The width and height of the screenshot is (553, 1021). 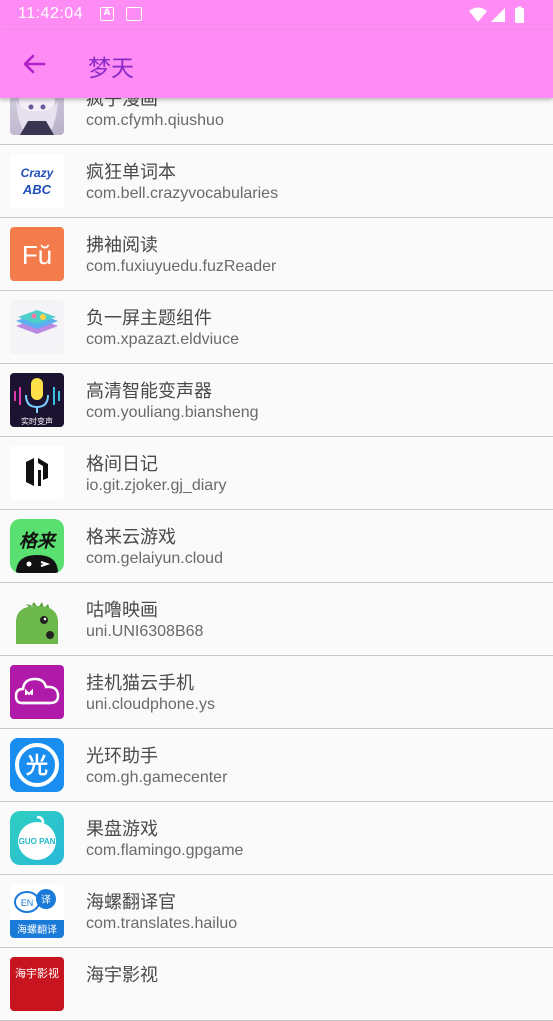 What do you see at coordinates (38, 173) in the screenshot?
I see `icon-label: Crazy` at bounding box center [38, 173].